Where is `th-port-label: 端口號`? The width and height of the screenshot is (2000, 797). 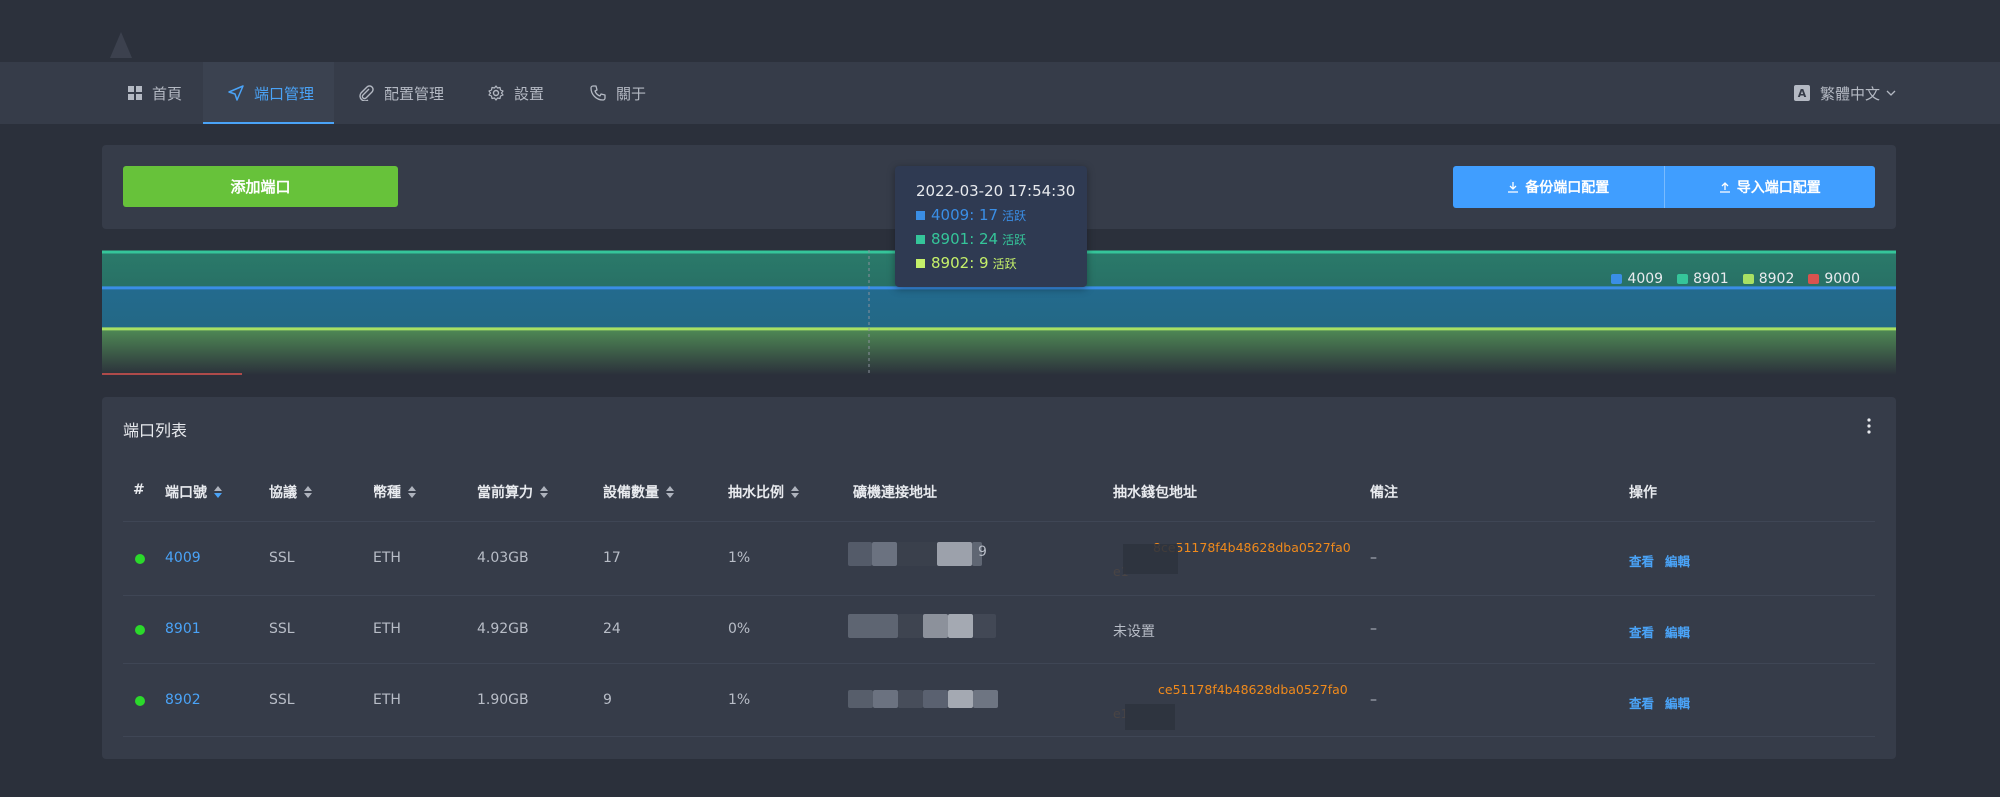
th-port-label: 端口號 is located at coordinates (186, 493).